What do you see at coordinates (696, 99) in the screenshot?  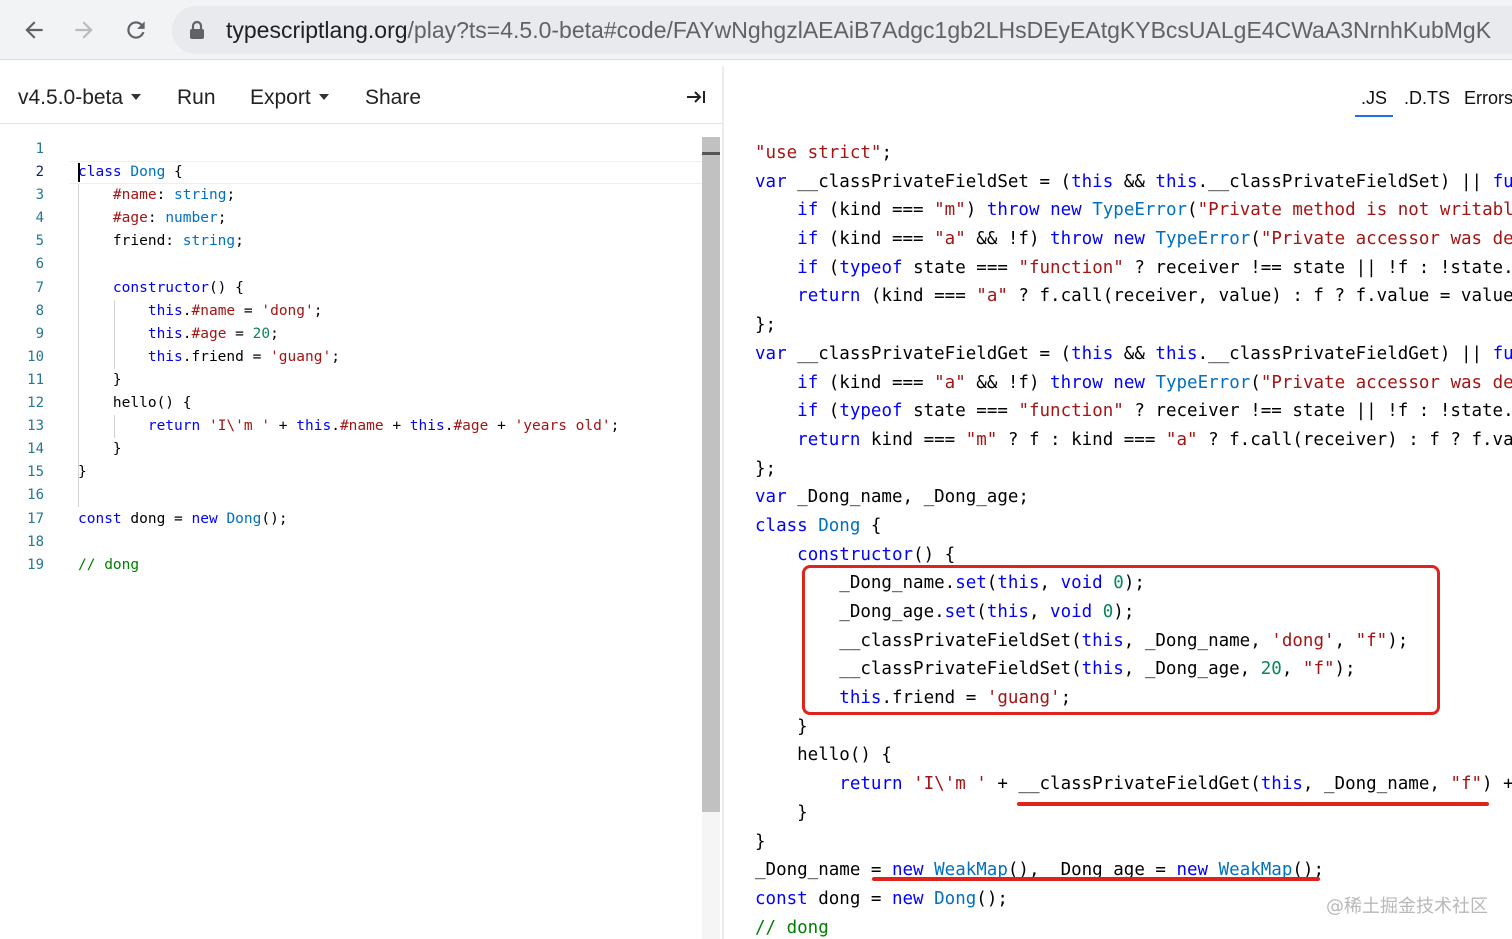 I see `collapse-sidebar-icon` at bounding box center [696, 99].